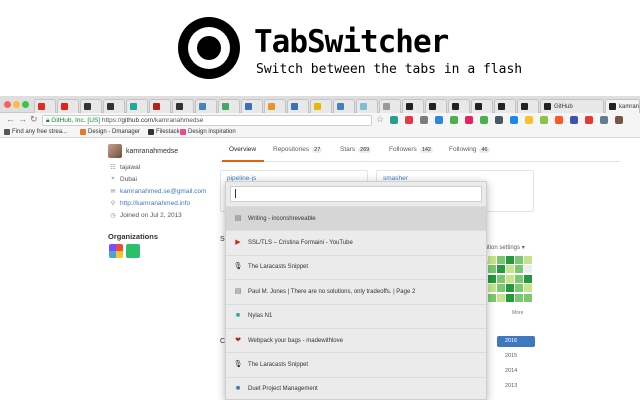 The height and width of the screenshot is (400, 640). What do you see at coordinates (145, 215) in the screenshot?
I see `profile-row: ◷ Joined on Jul 2, 2013` at bounding box center [145, 215].